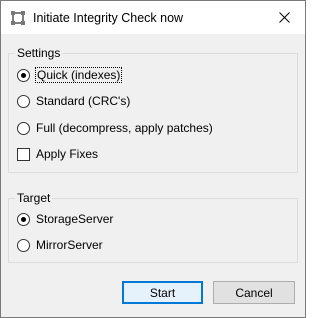 The height and width of the screenshot is (318, 320). I want to click on full-label: Full (decompress, apply patches), so click(124, 128).